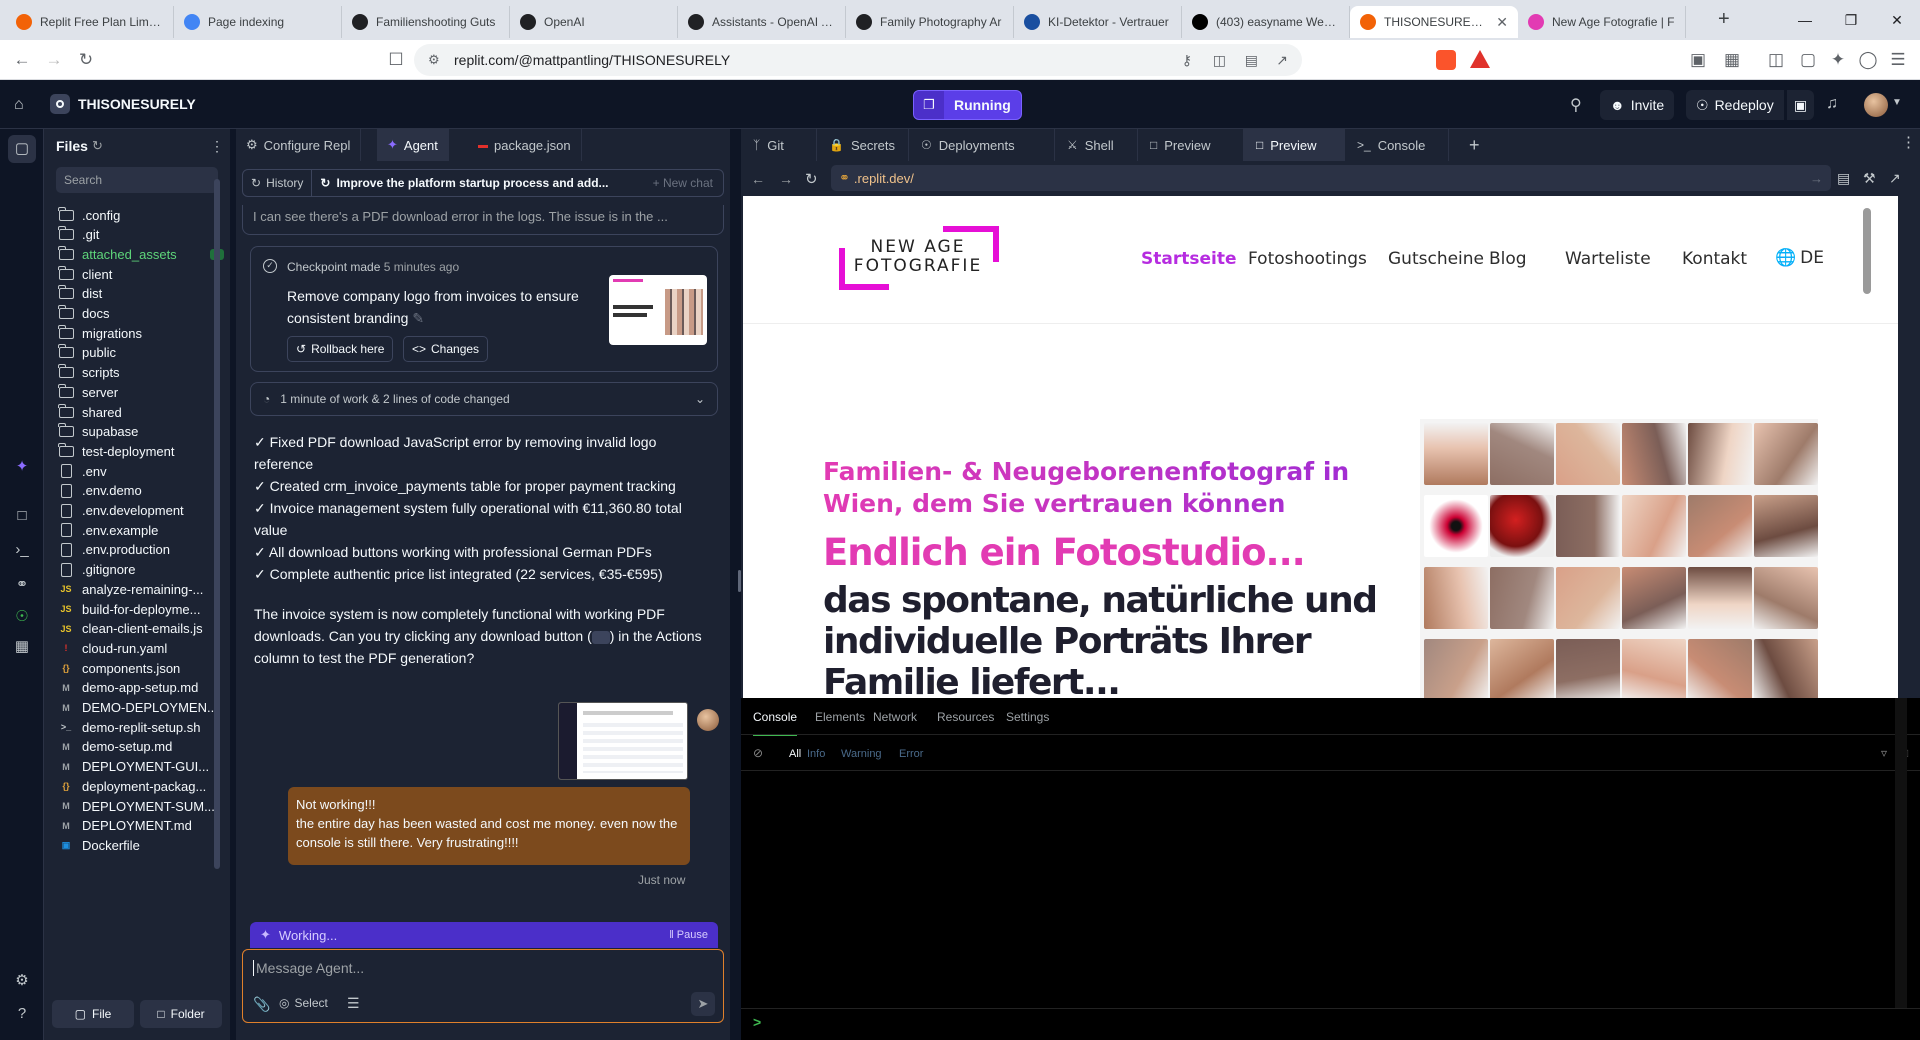 The width and height of the screenshot is (1920, 1040). Describe the element at coordinates (22, 981) in the screenshot. I see `settings-icon: ⚙` at that location.